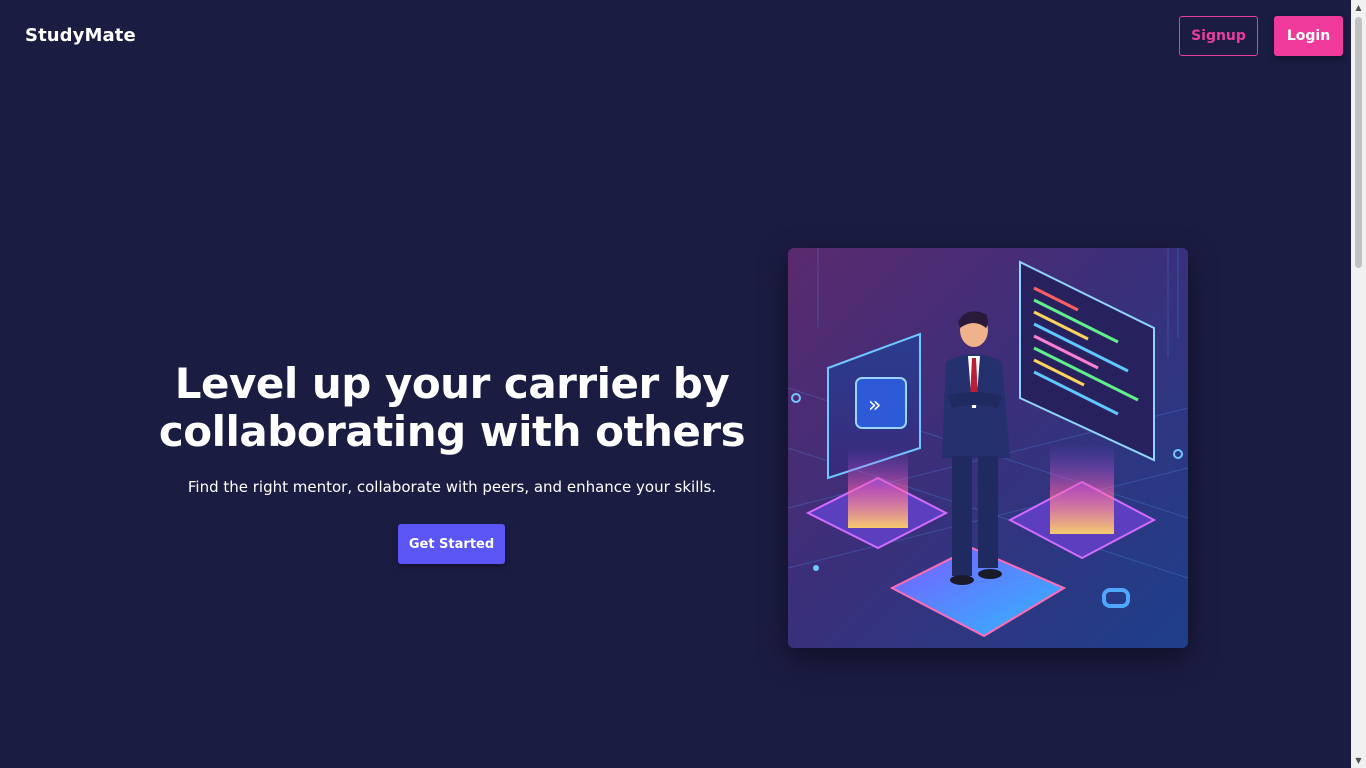 This screenshot has width=1366, height=768. What do you see at coordinates (451, 544) in the screenshot?
I see `get-started-button: Get Started` at bounding box center [451, 544].